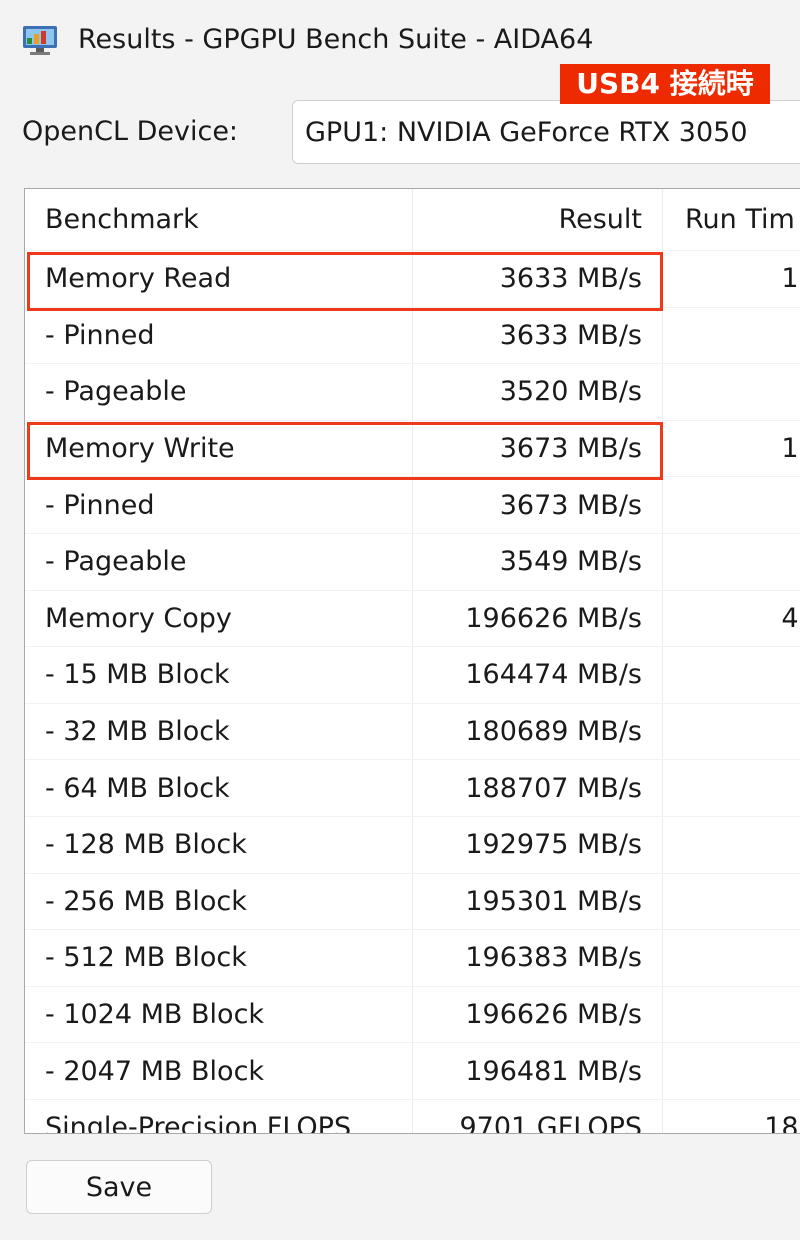  What do you see at coordinates (731, 1117) in the screenshot?
I see `run-time-cell: 18531 m` at bounding box center [731, 1117].